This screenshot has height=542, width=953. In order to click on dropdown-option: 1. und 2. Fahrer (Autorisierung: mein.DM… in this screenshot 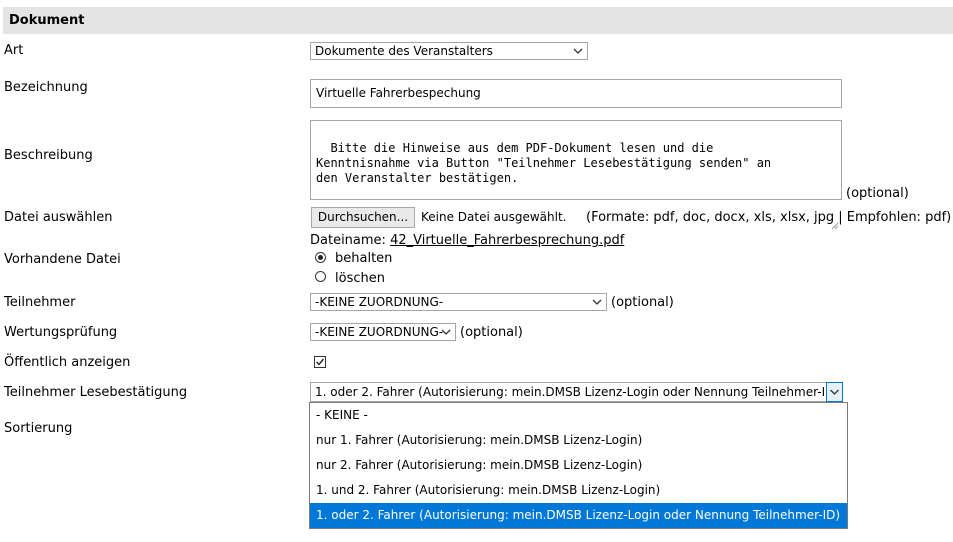, I will do `click(578, 490)`.